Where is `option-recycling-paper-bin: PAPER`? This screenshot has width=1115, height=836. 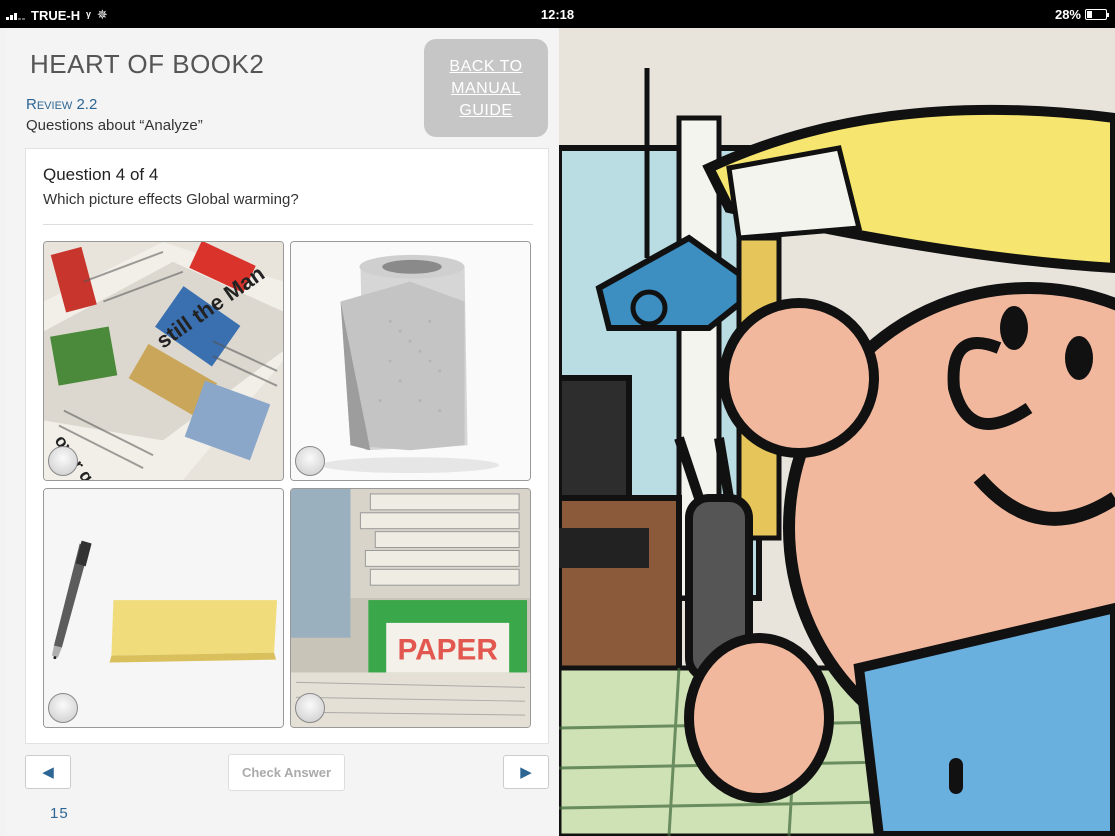 option-recycling-paper-bin: PAPER is located at coordinates (410, 608).